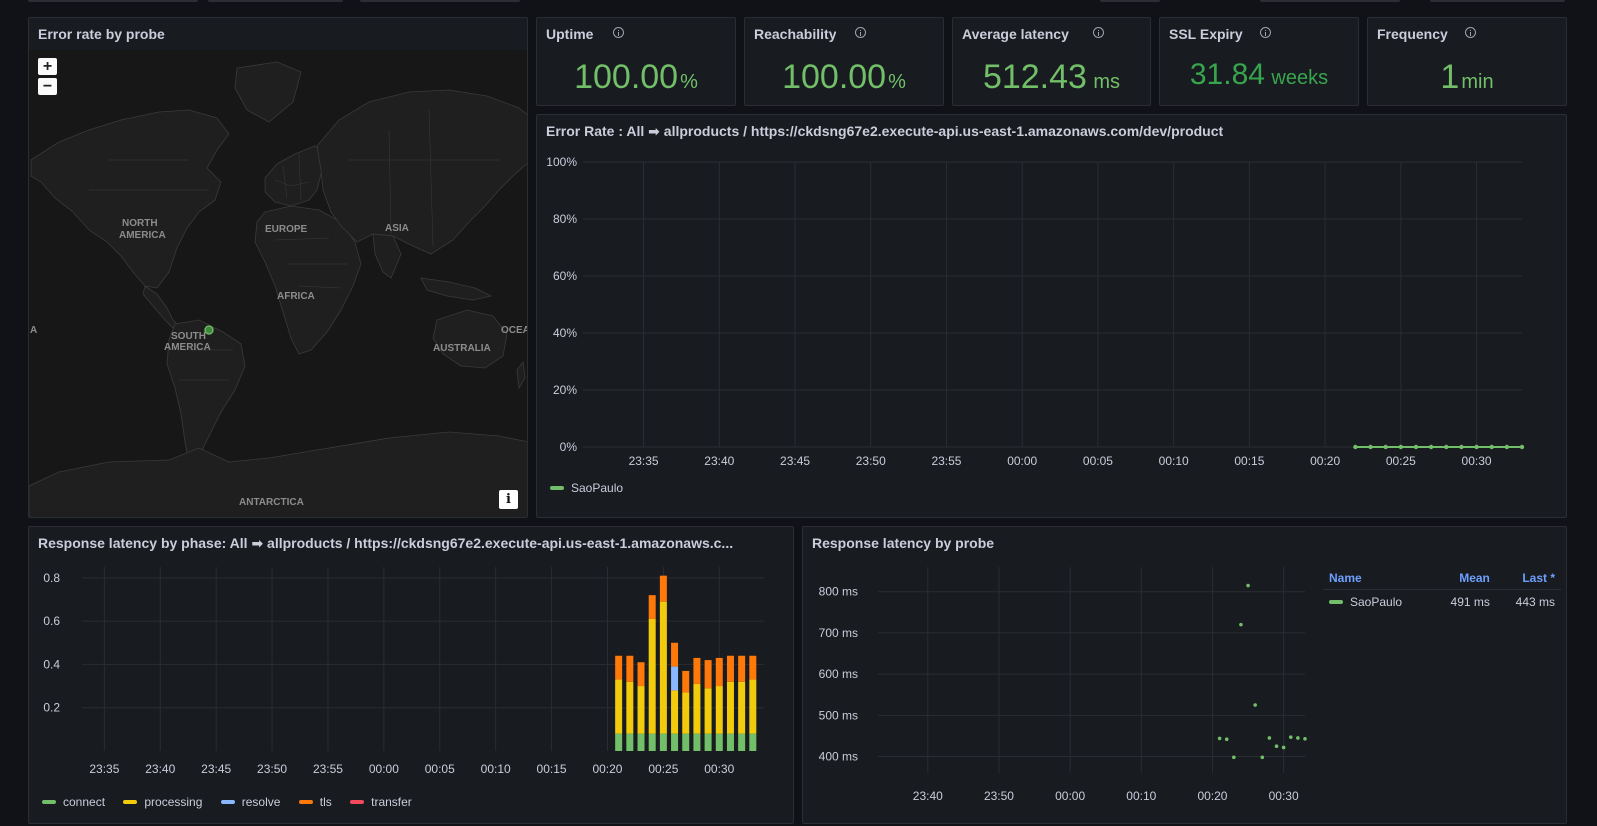 The image size is (1597, 826). I want to click on map-attribution-button: i, so click(508, 499).